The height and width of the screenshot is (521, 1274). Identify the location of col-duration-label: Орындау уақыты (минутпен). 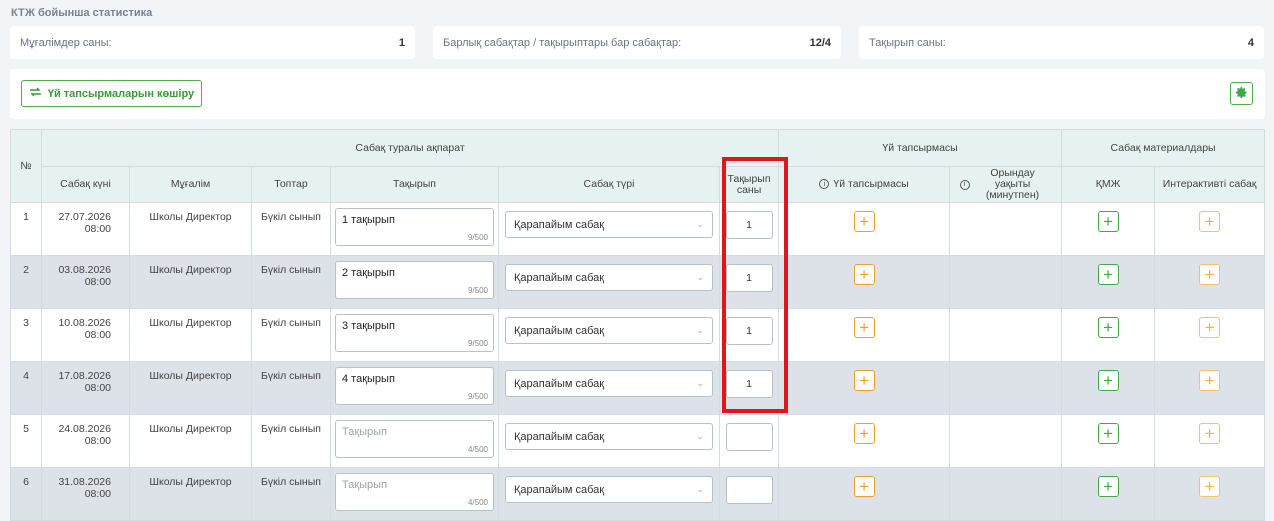
(1012, 184).